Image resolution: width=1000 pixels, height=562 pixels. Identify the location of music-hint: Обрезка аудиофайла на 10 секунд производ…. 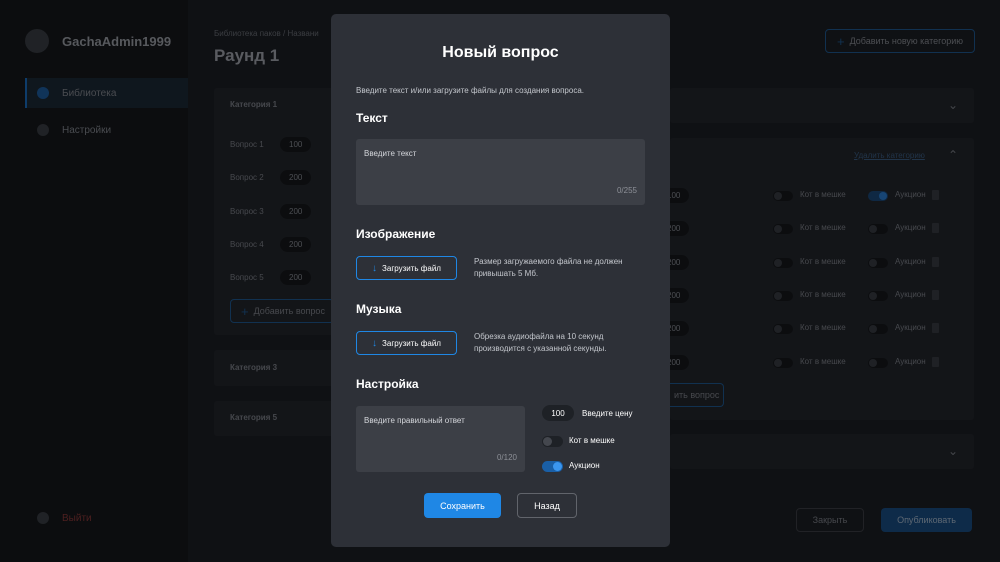
(540, 342).